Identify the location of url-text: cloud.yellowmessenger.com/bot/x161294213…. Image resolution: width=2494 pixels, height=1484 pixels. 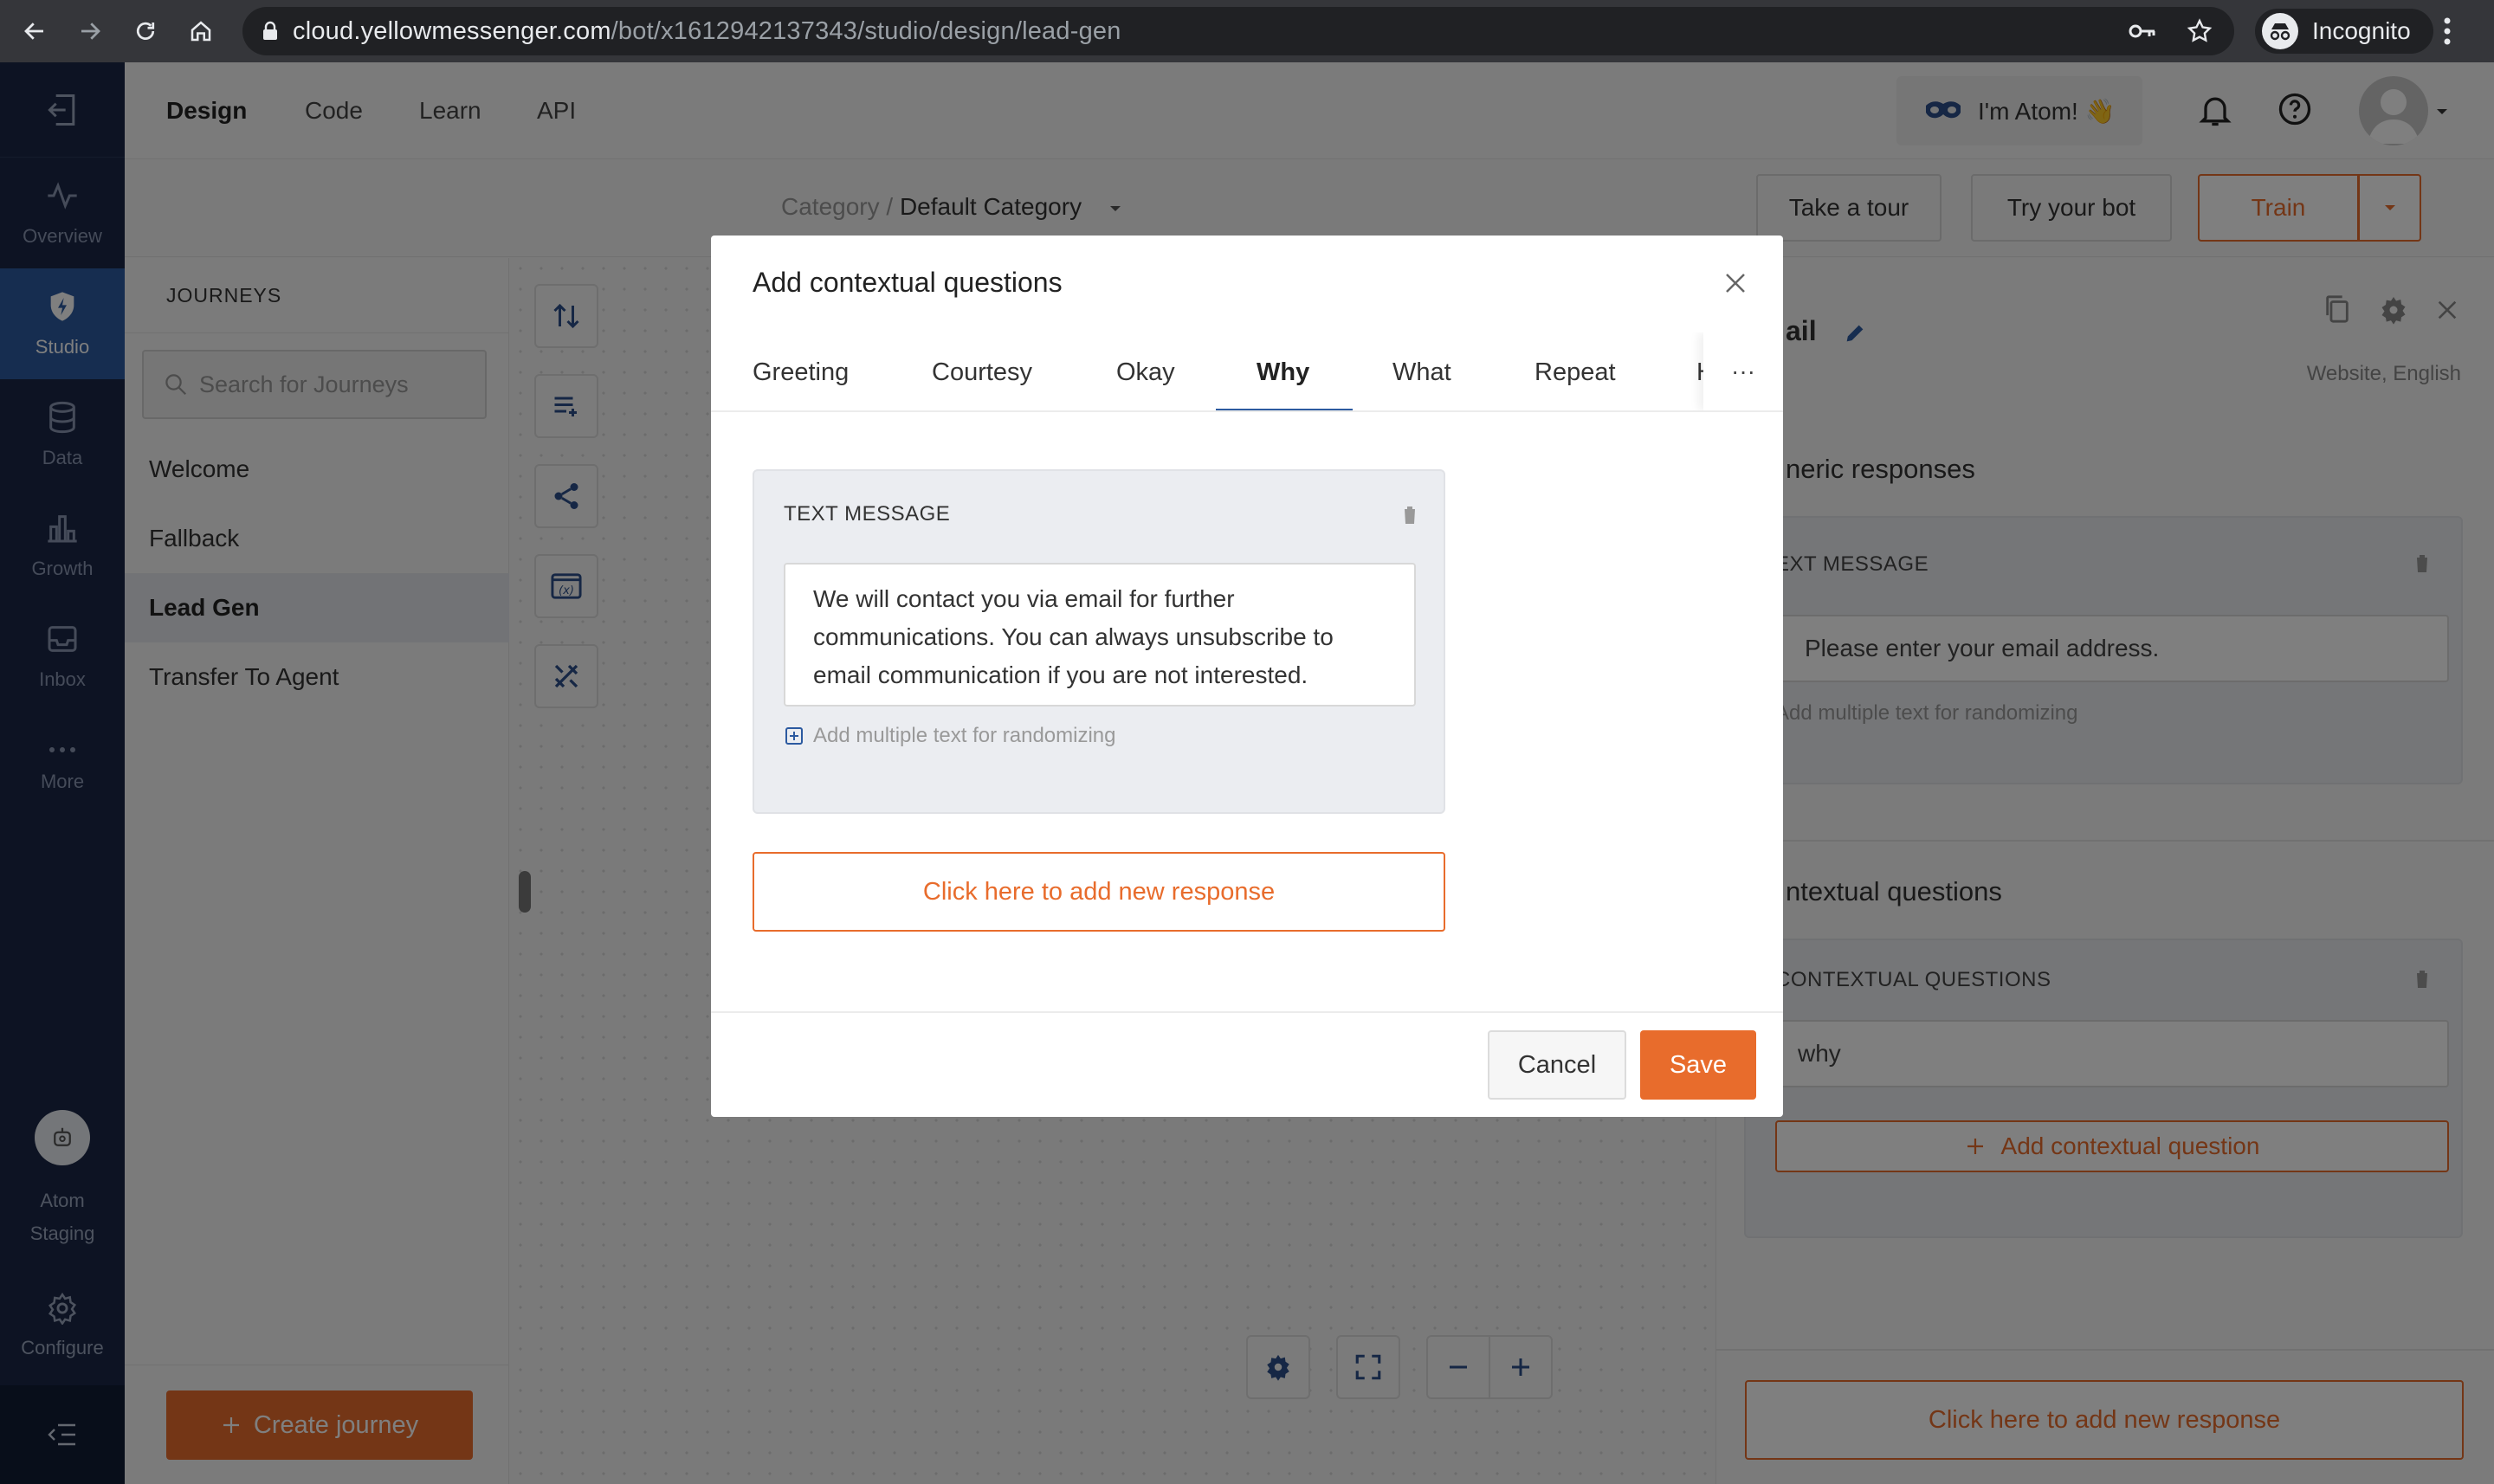
(707, 31).